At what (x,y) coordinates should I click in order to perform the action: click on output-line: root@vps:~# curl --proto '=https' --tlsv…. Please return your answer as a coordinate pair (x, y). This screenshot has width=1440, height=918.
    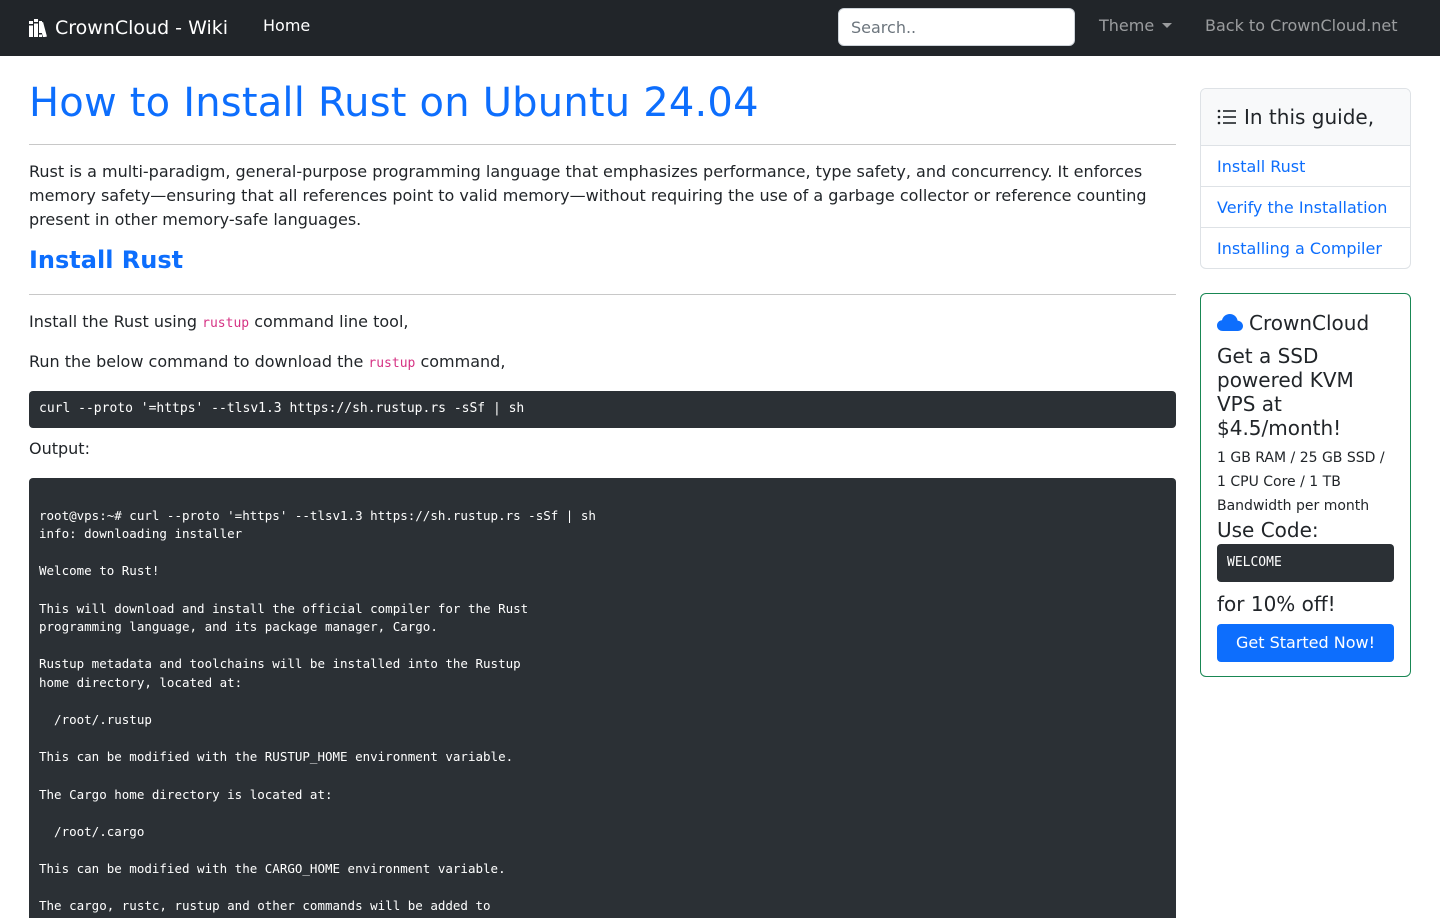
    Looking at the image, I should click on (317, 515).